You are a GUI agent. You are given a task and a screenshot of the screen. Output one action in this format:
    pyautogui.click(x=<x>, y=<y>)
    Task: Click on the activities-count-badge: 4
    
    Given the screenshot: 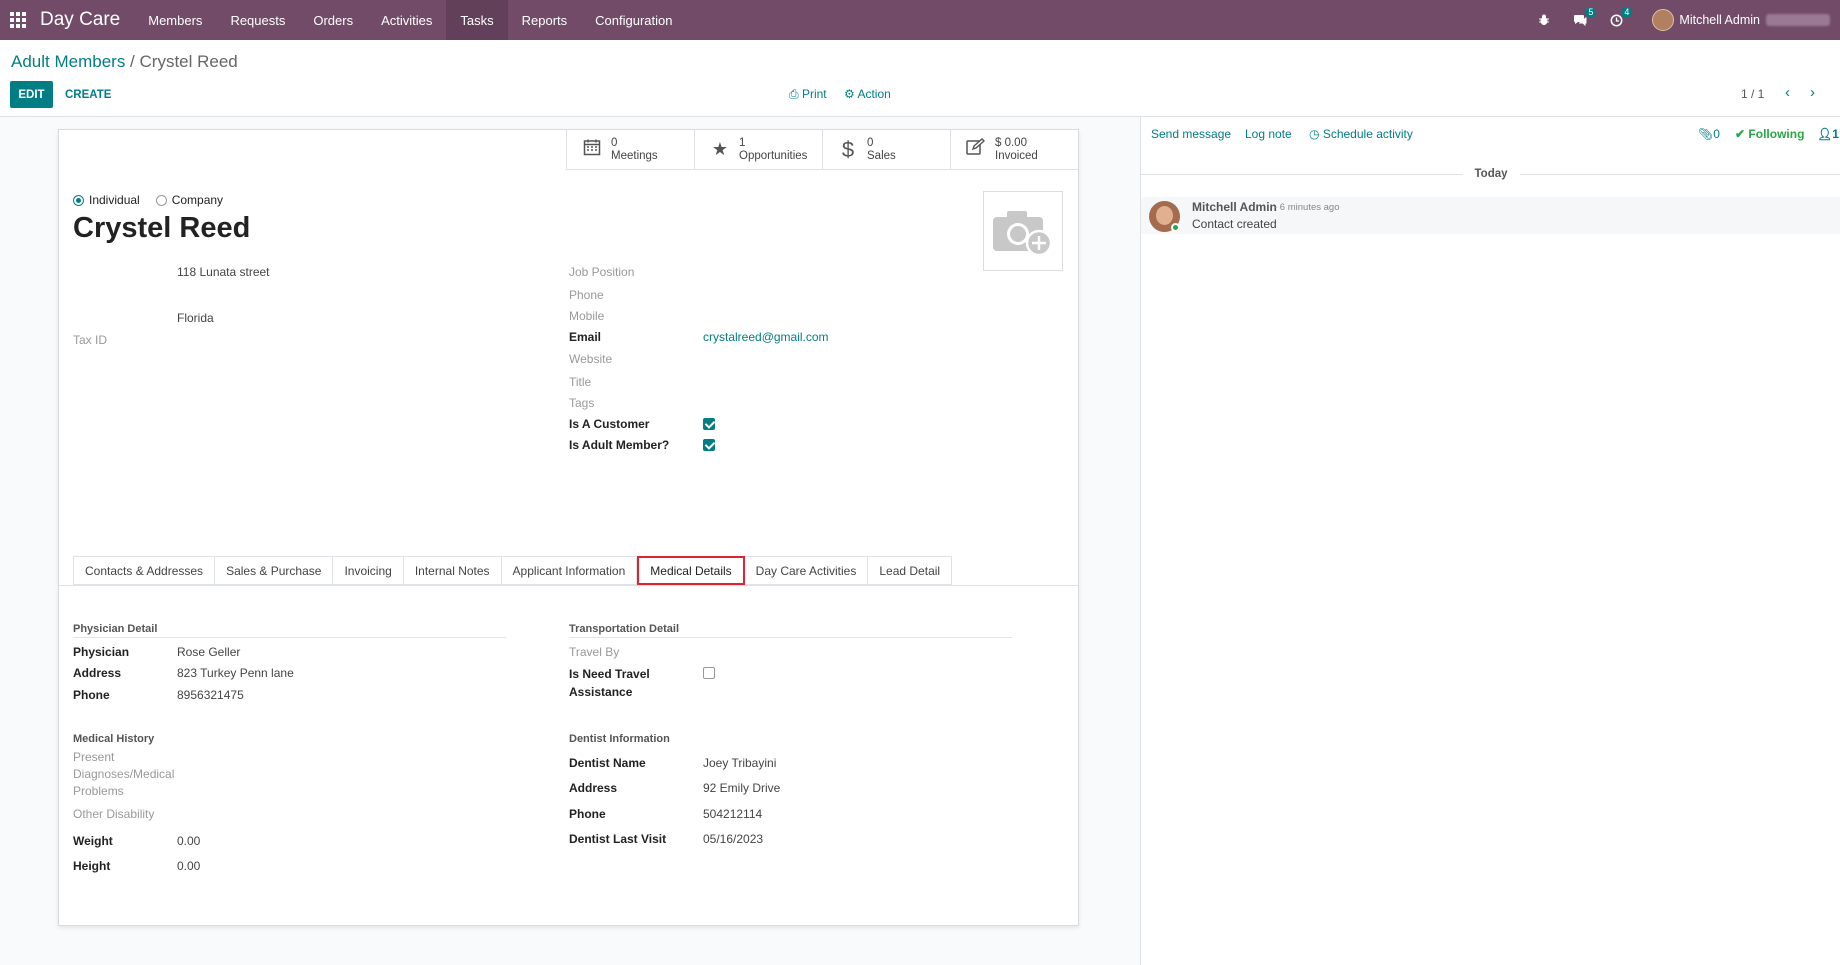 What is the action you would take?
    pyautogui.click(x=1627, y=12)
    